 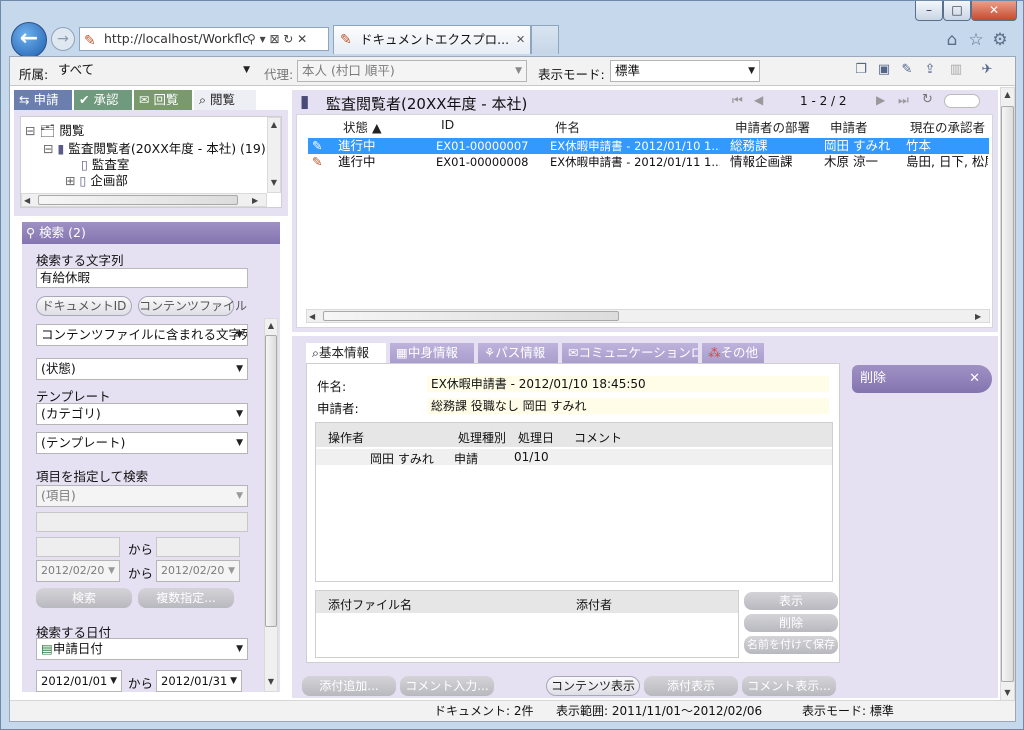 I want to click on copy-icon: ❐, so click(x=861, y=70).